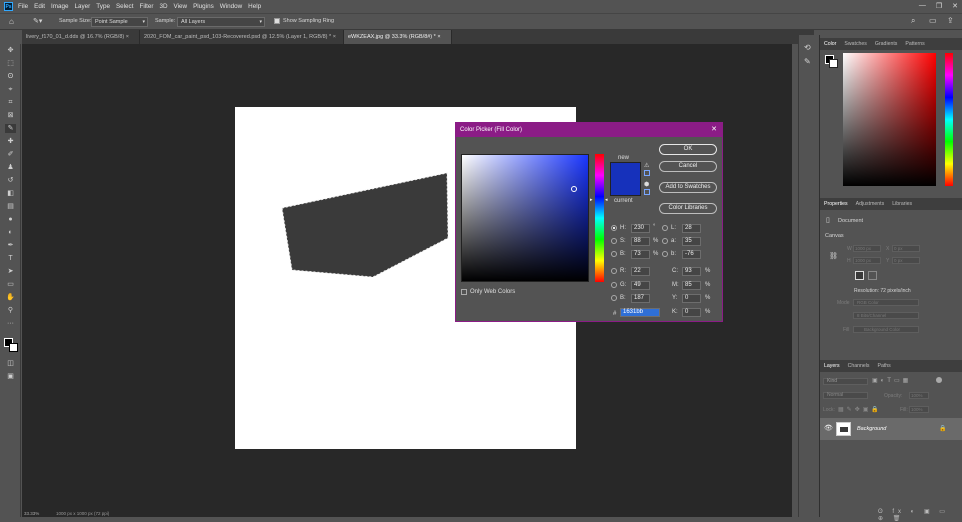  What do you see at coordinates (688, 166) in the screenshot?
I see `cancel-button: Cancel` at bounding box center [688, 166].